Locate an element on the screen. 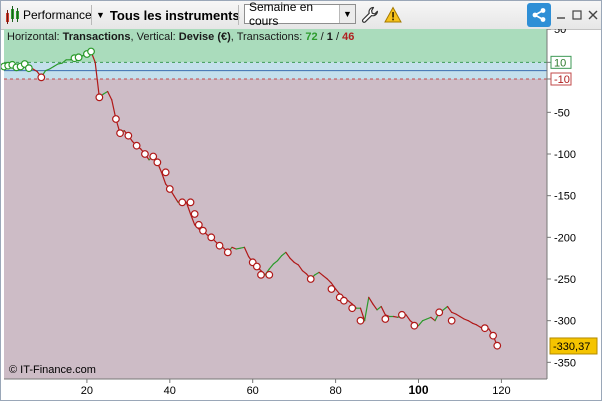 The height and width of the screenshot is (401, 602). y-tick-label: -300 is located at coordinates (565, 322).